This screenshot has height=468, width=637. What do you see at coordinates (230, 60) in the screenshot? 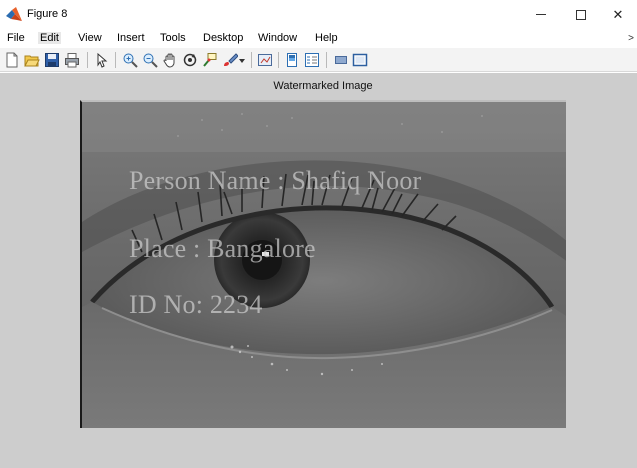
I see `brush-icon` at bounding box center [230, 60].